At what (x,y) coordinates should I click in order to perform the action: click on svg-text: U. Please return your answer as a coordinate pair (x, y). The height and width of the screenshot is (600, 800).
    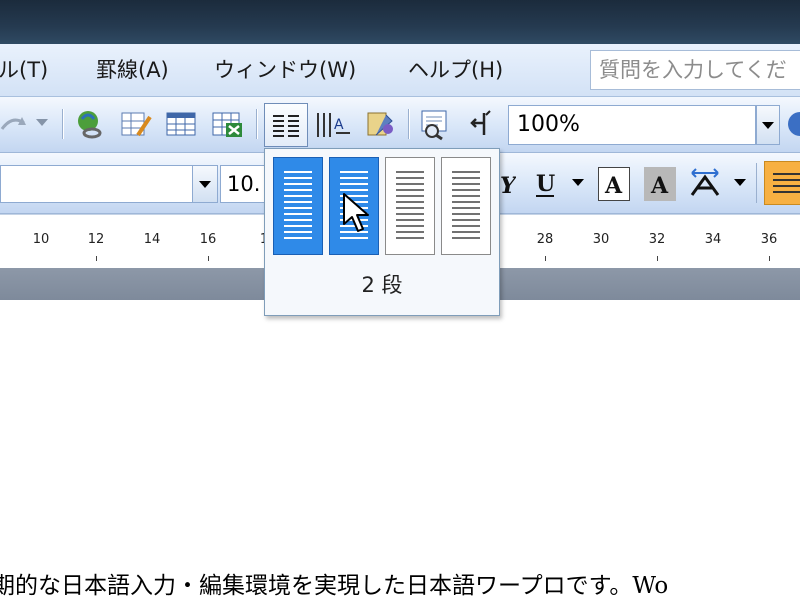
    Looking at the image, I should click on (545, 184).